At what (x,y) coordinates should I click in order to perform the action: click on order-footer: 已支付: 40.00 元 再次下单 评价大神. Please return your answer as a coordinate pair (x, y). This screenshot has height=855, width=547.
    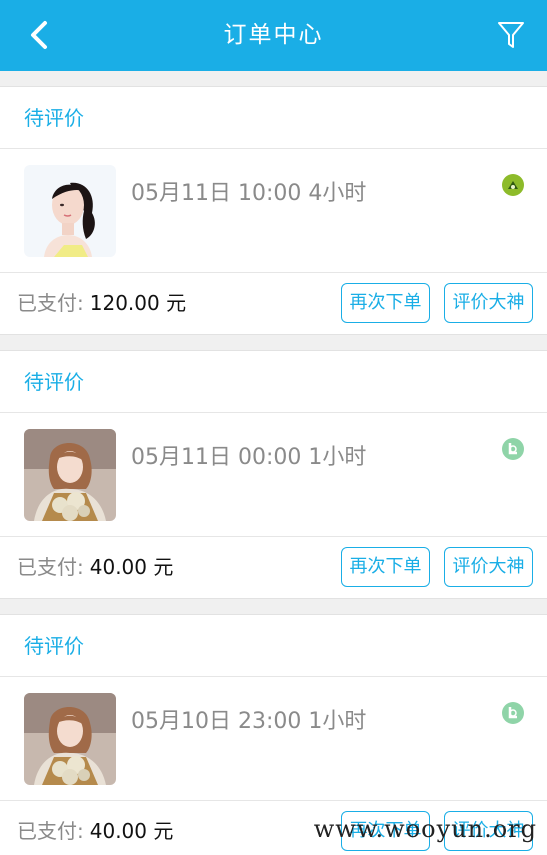
    Looking at the image, I should click on (273, 567).